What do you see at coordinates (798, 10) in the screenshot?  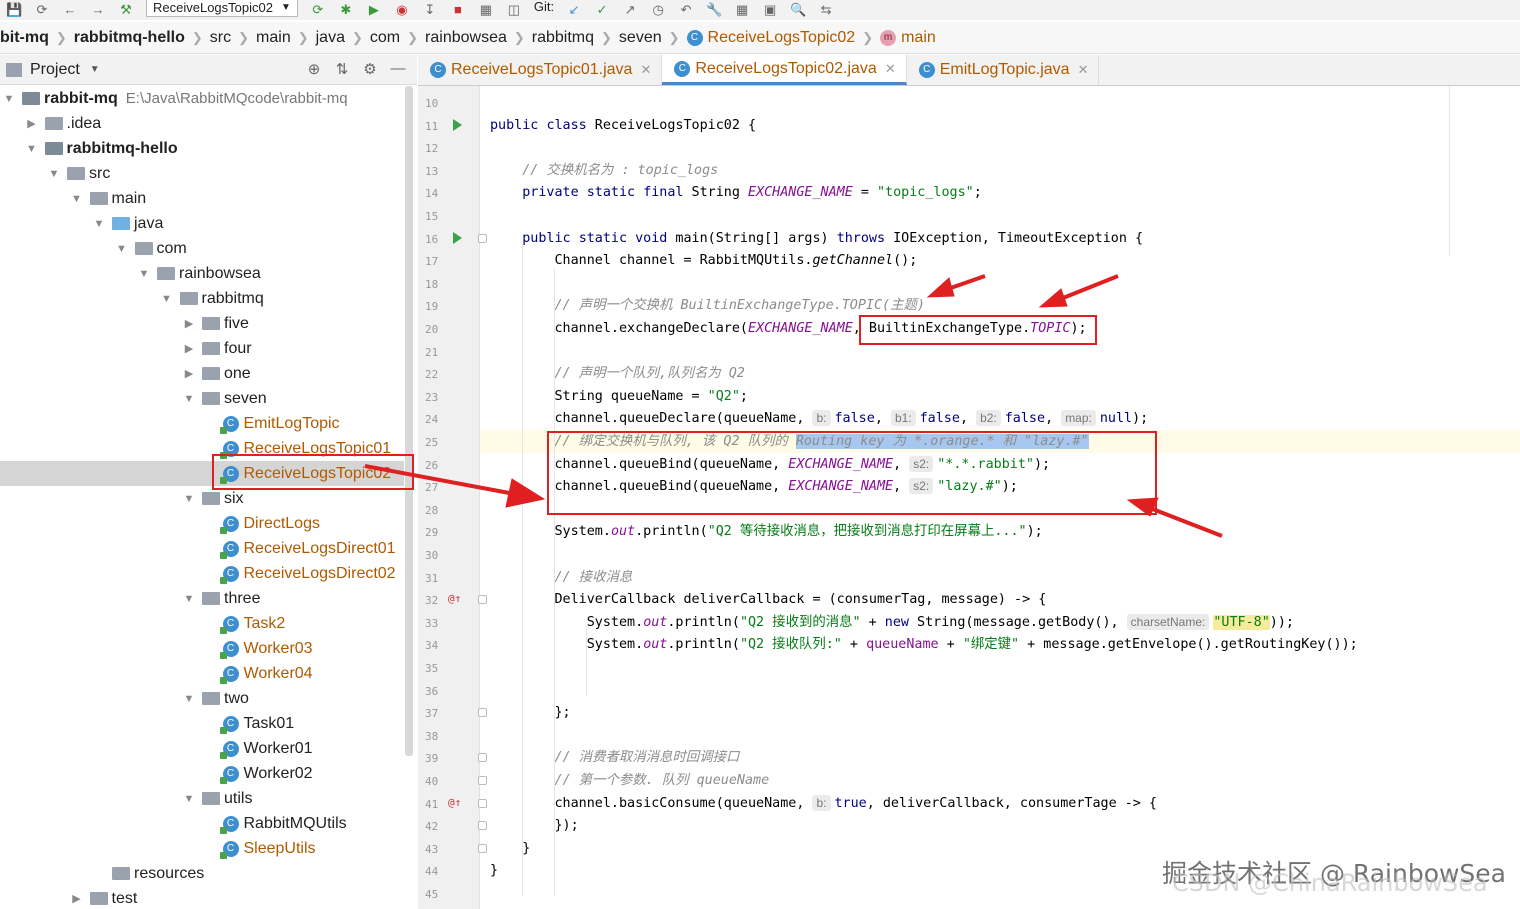 I see `search-icon: 🔍` at bounding box center [798, 10].